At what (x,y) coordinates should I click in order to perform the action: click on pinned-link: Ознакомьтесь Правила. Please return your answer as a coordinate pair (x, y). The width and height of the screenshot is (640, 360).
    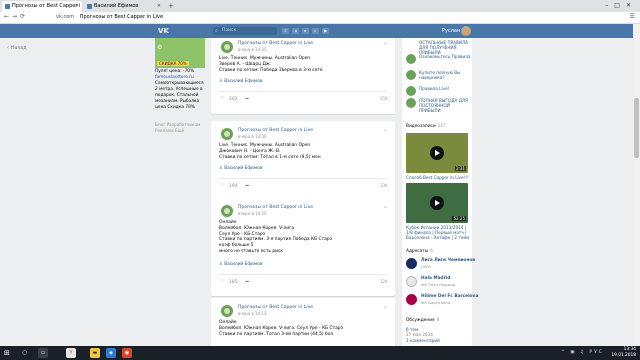
    Looking at the image, I should click on (438, 61).